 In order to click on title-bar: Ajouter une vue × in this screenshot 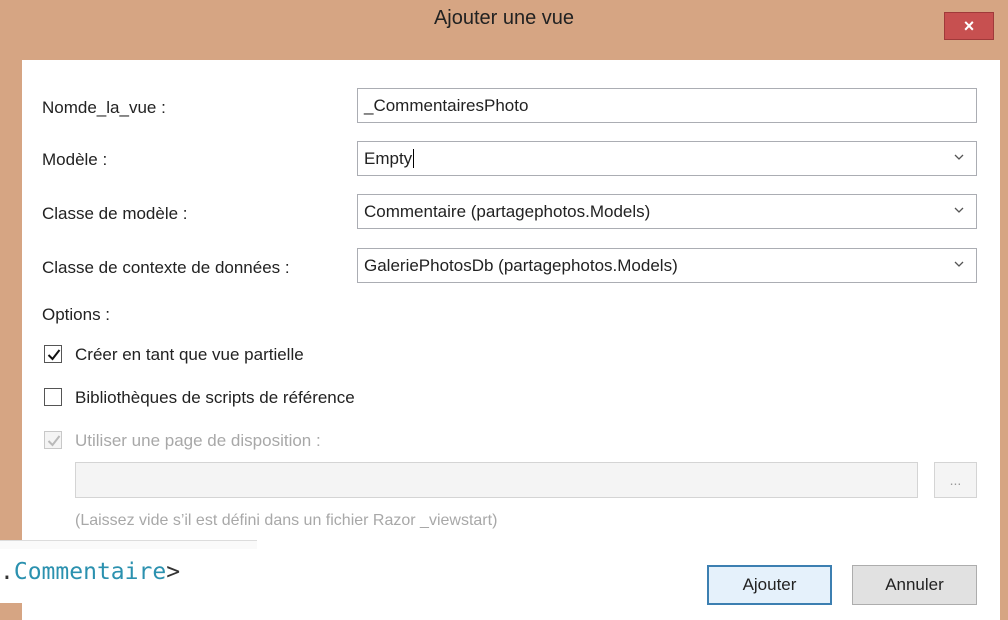, I will do `click(504, 20)`.